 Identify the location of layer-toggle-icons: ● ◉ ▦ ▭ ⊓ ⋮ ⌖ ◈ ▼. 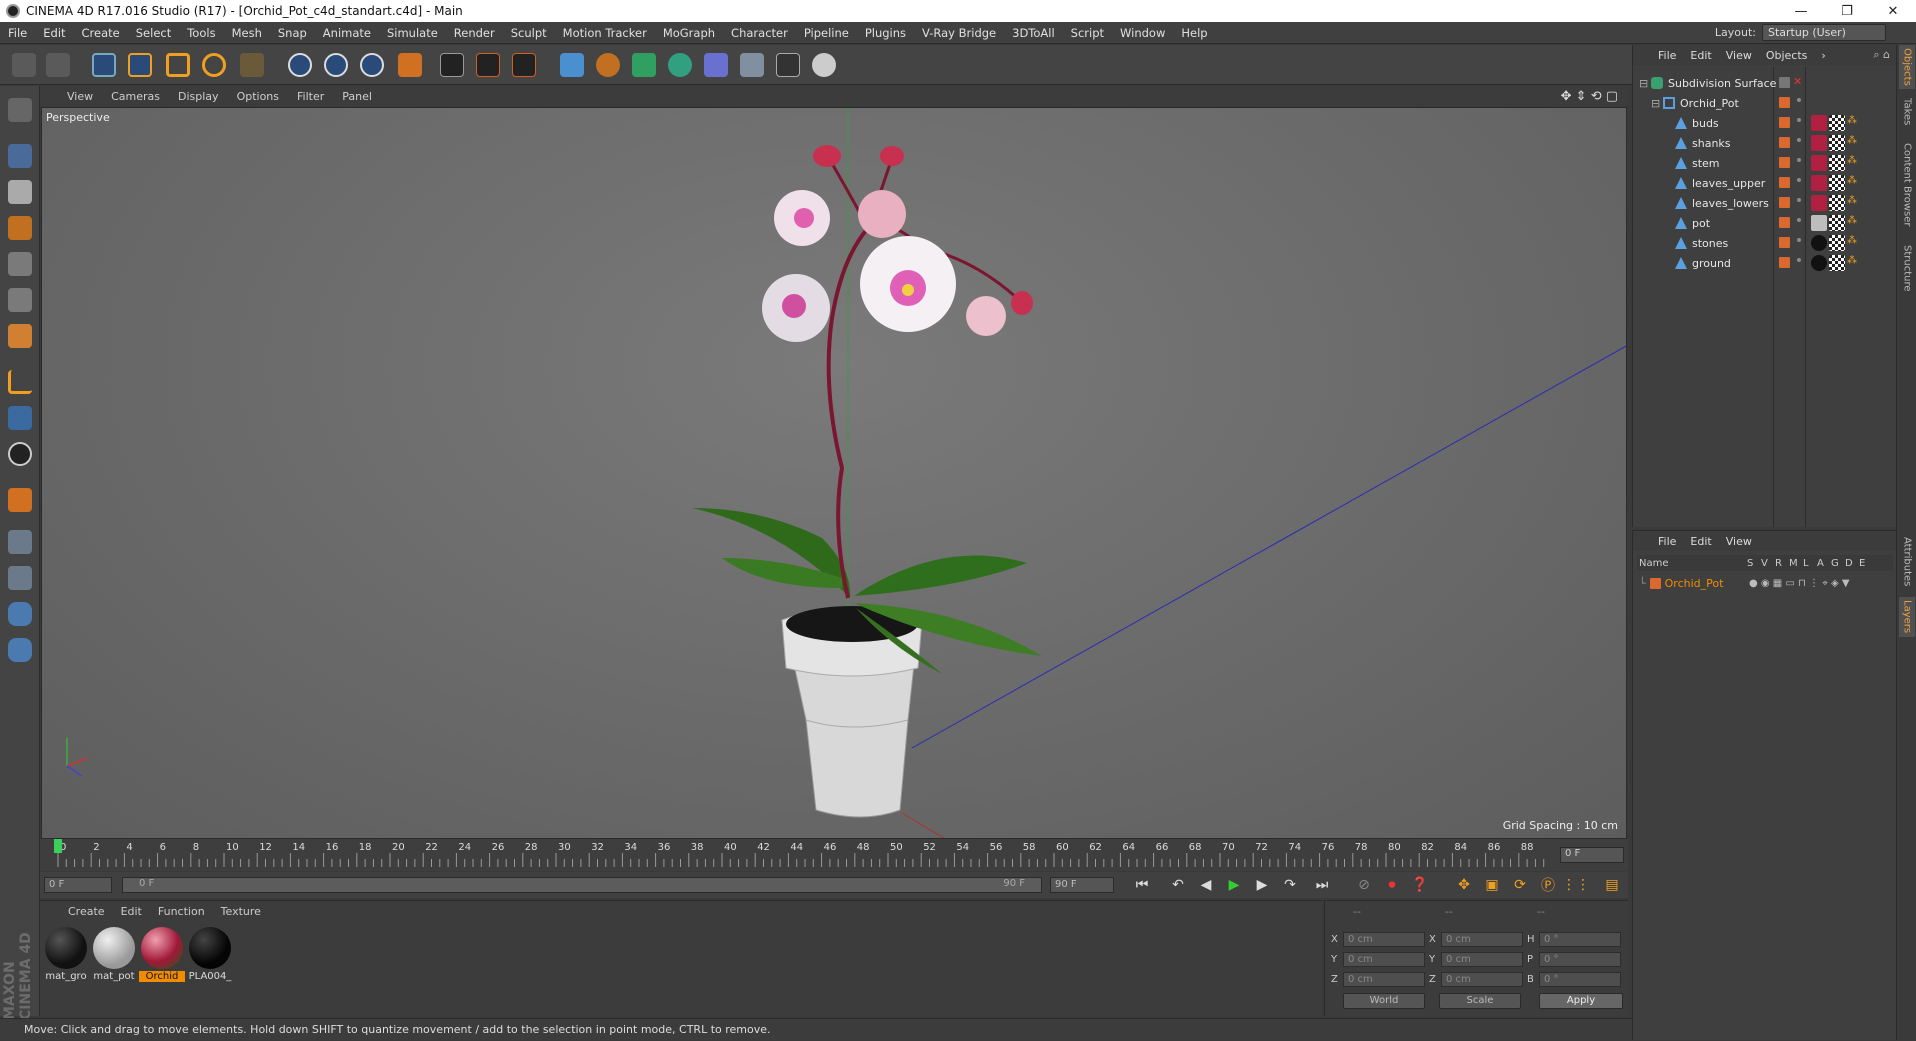
(1799, 583).